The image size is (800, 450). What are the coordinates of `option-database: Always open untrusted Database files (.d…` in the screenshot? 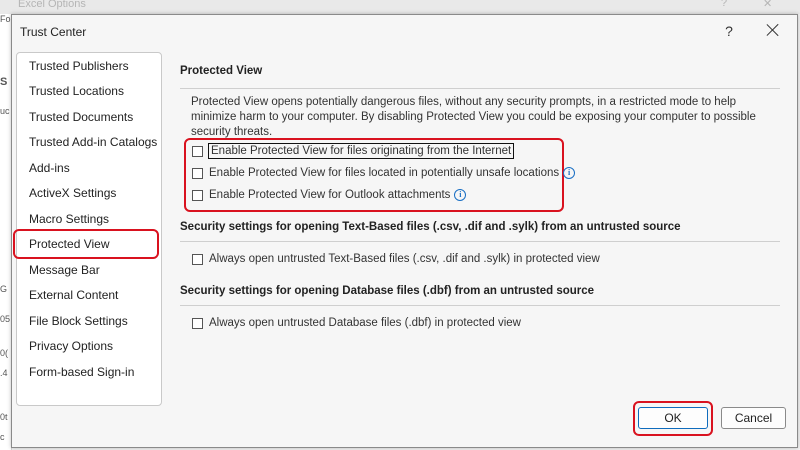 It's located at (356, 323).